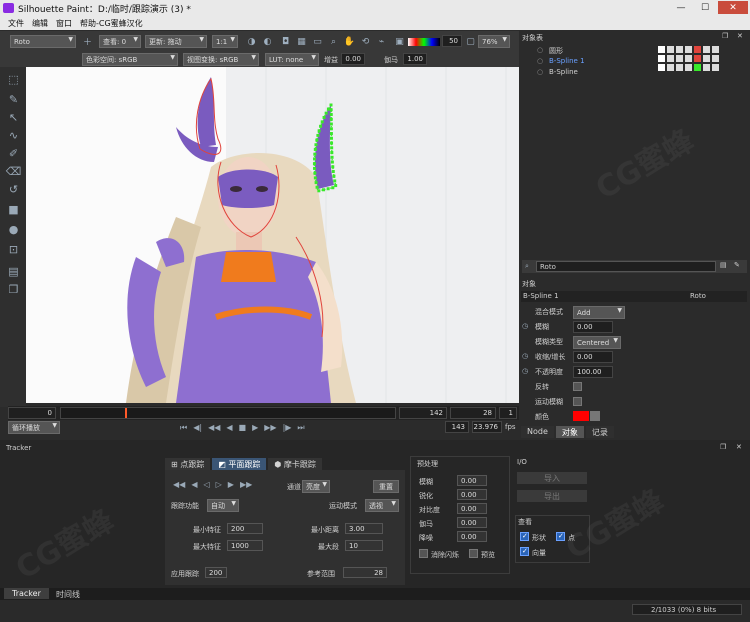 The image size is (750, 622). I want to click on apply-track-field: 200, so click(216, 572).